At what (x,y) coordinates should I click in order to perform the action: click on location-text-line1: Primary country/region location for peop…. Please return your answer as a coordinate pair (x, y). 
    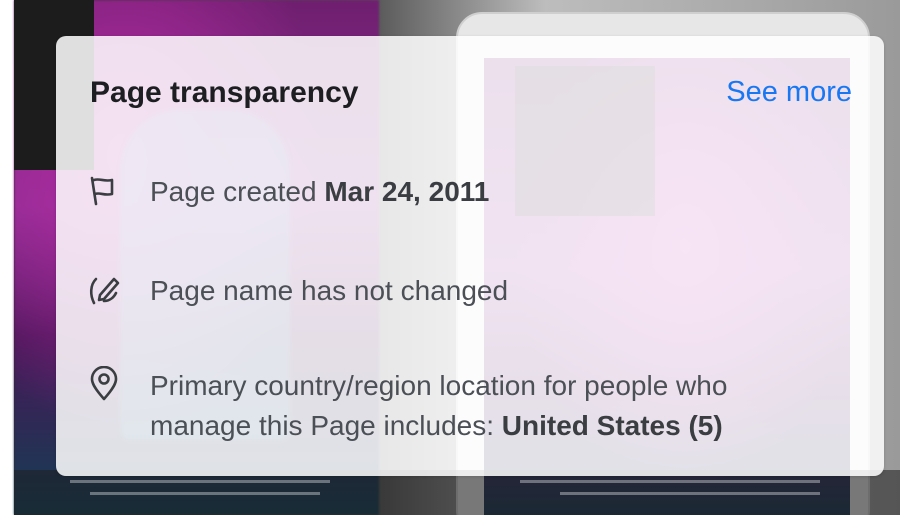
    Looking at the image, I should click on (439, 385).